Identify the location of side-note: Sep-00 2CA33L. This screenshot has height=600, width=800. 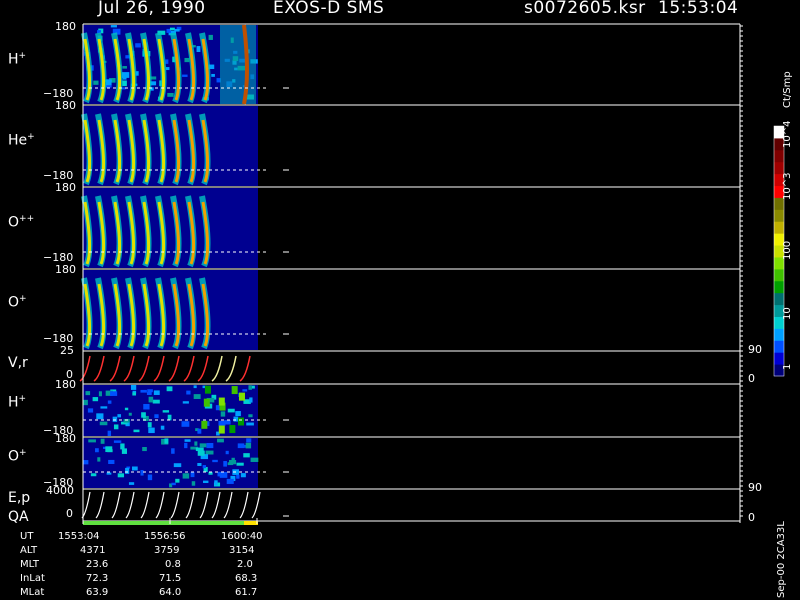
(781, 559).